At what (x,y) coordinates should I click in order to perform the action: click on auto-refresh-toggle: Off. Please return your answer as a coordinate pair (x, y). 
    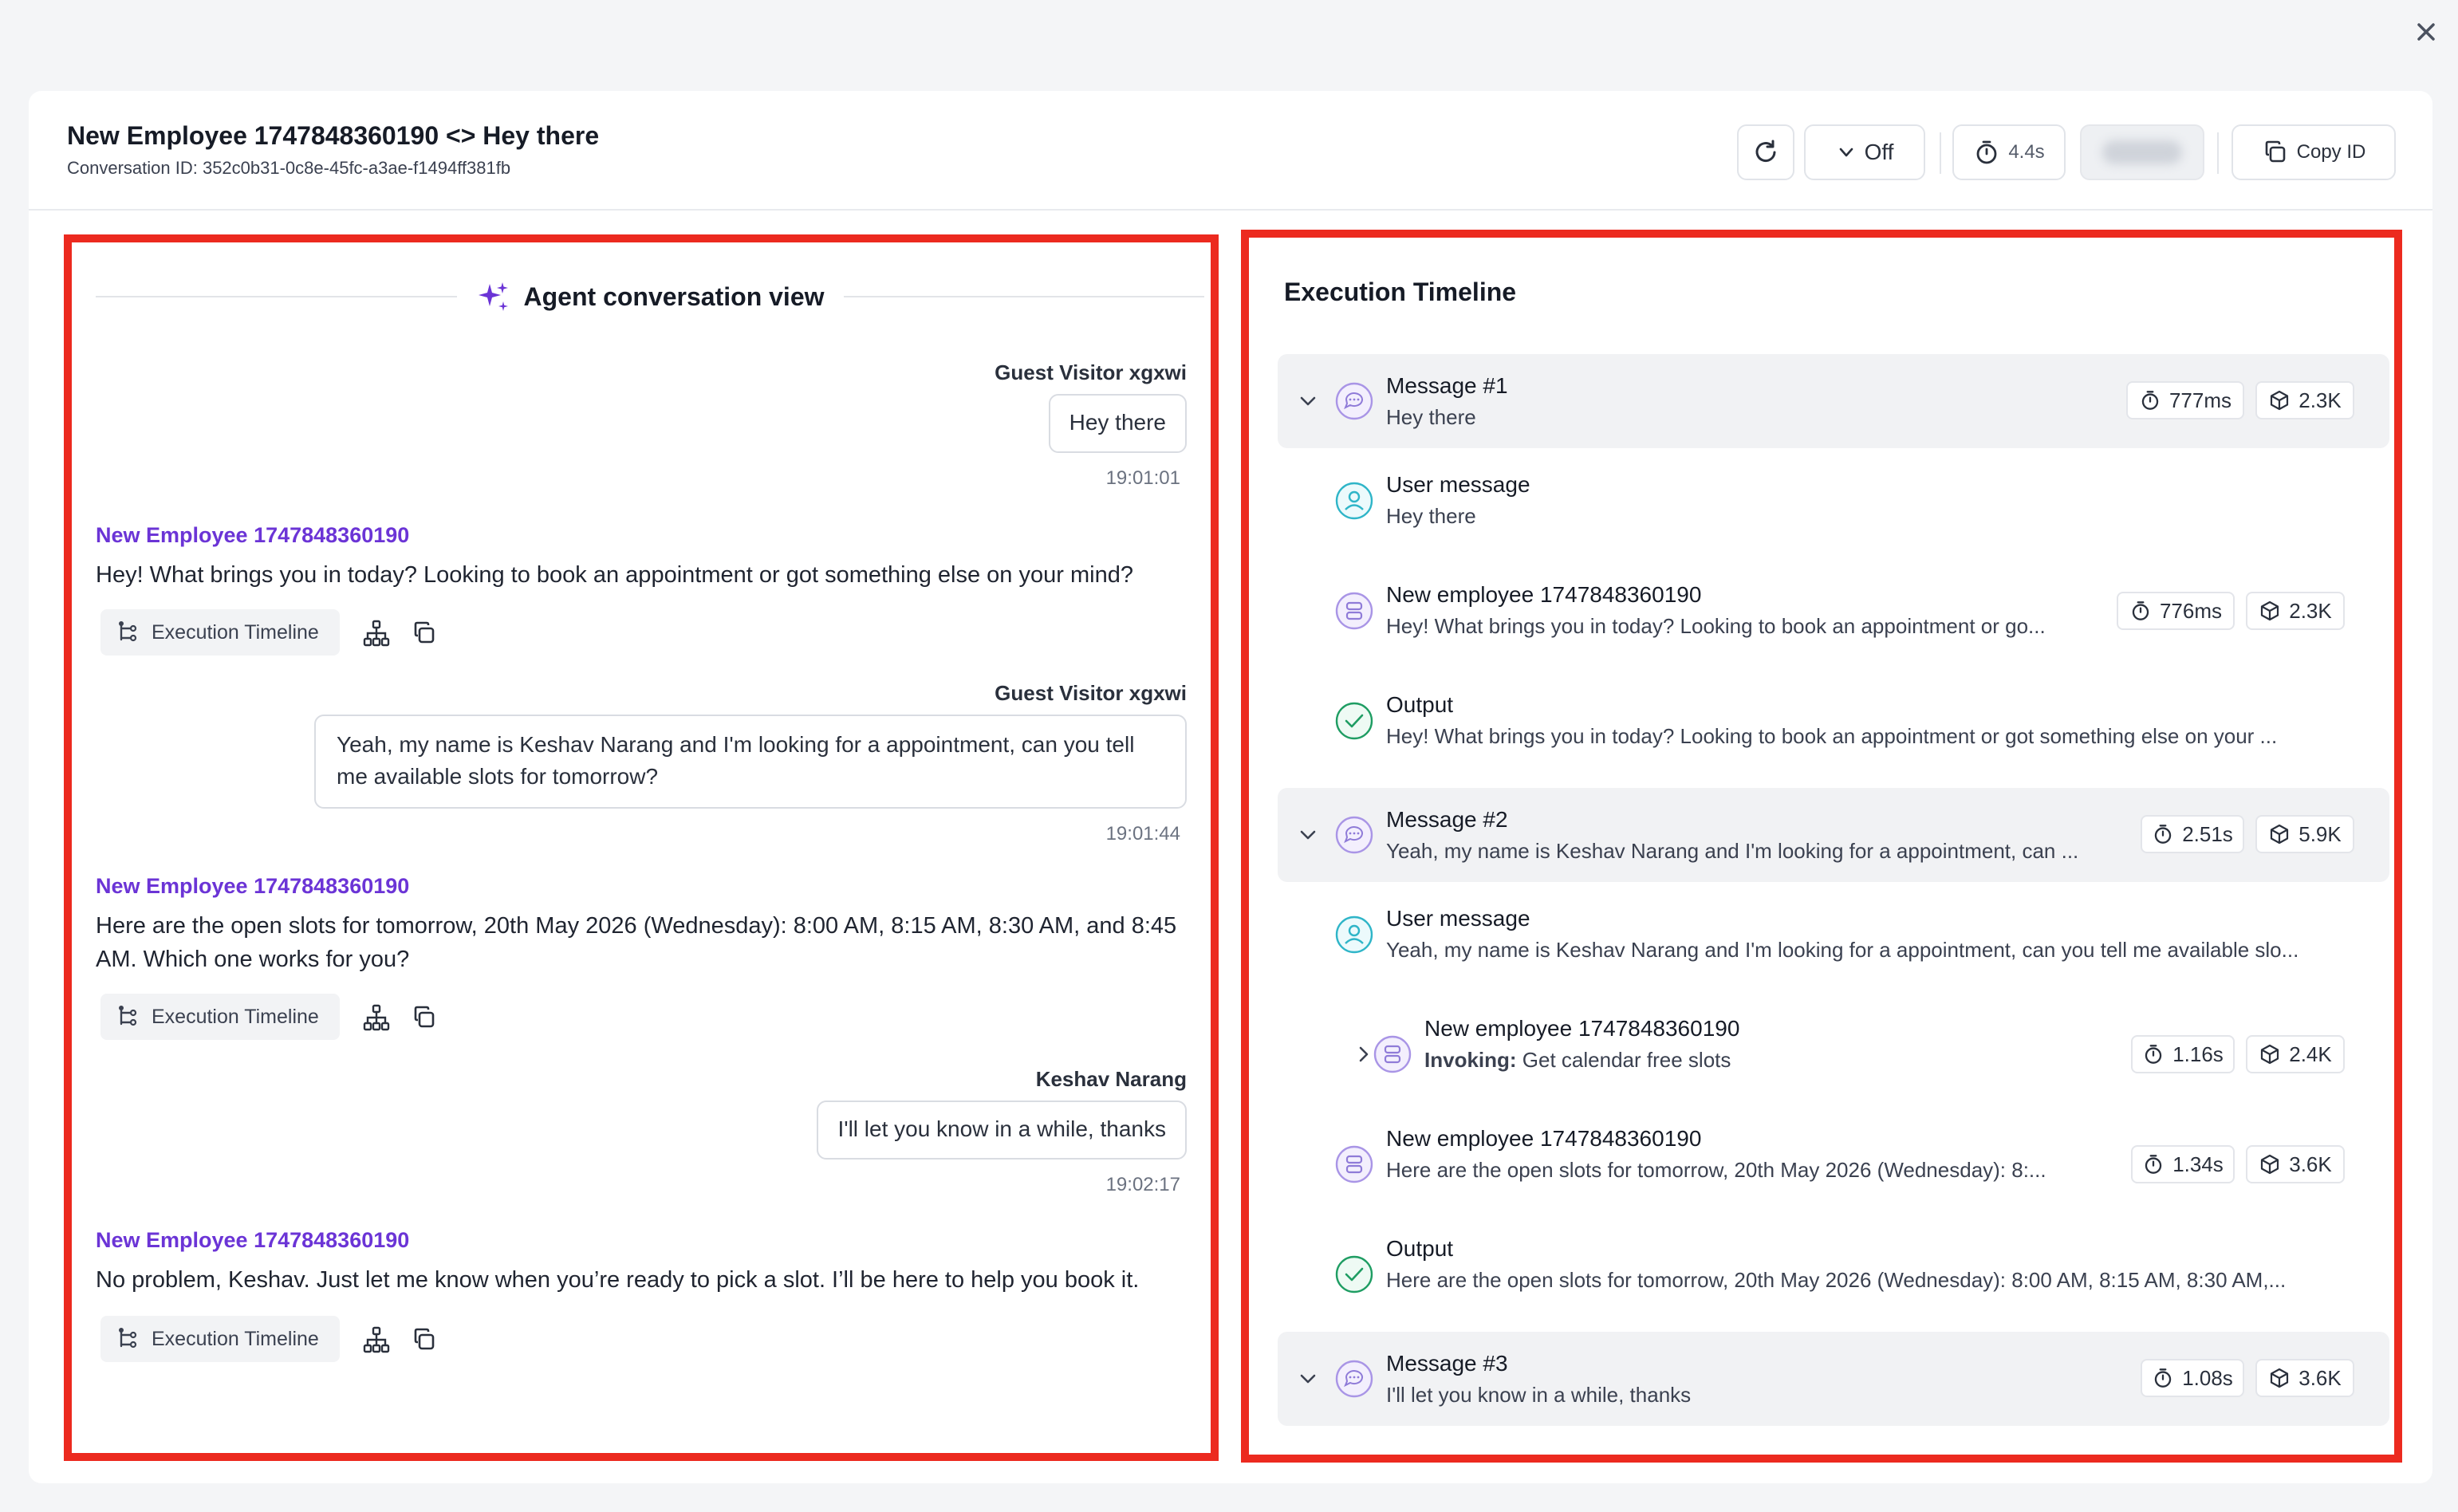
    Looking at the image, I should click on (1864, 152).